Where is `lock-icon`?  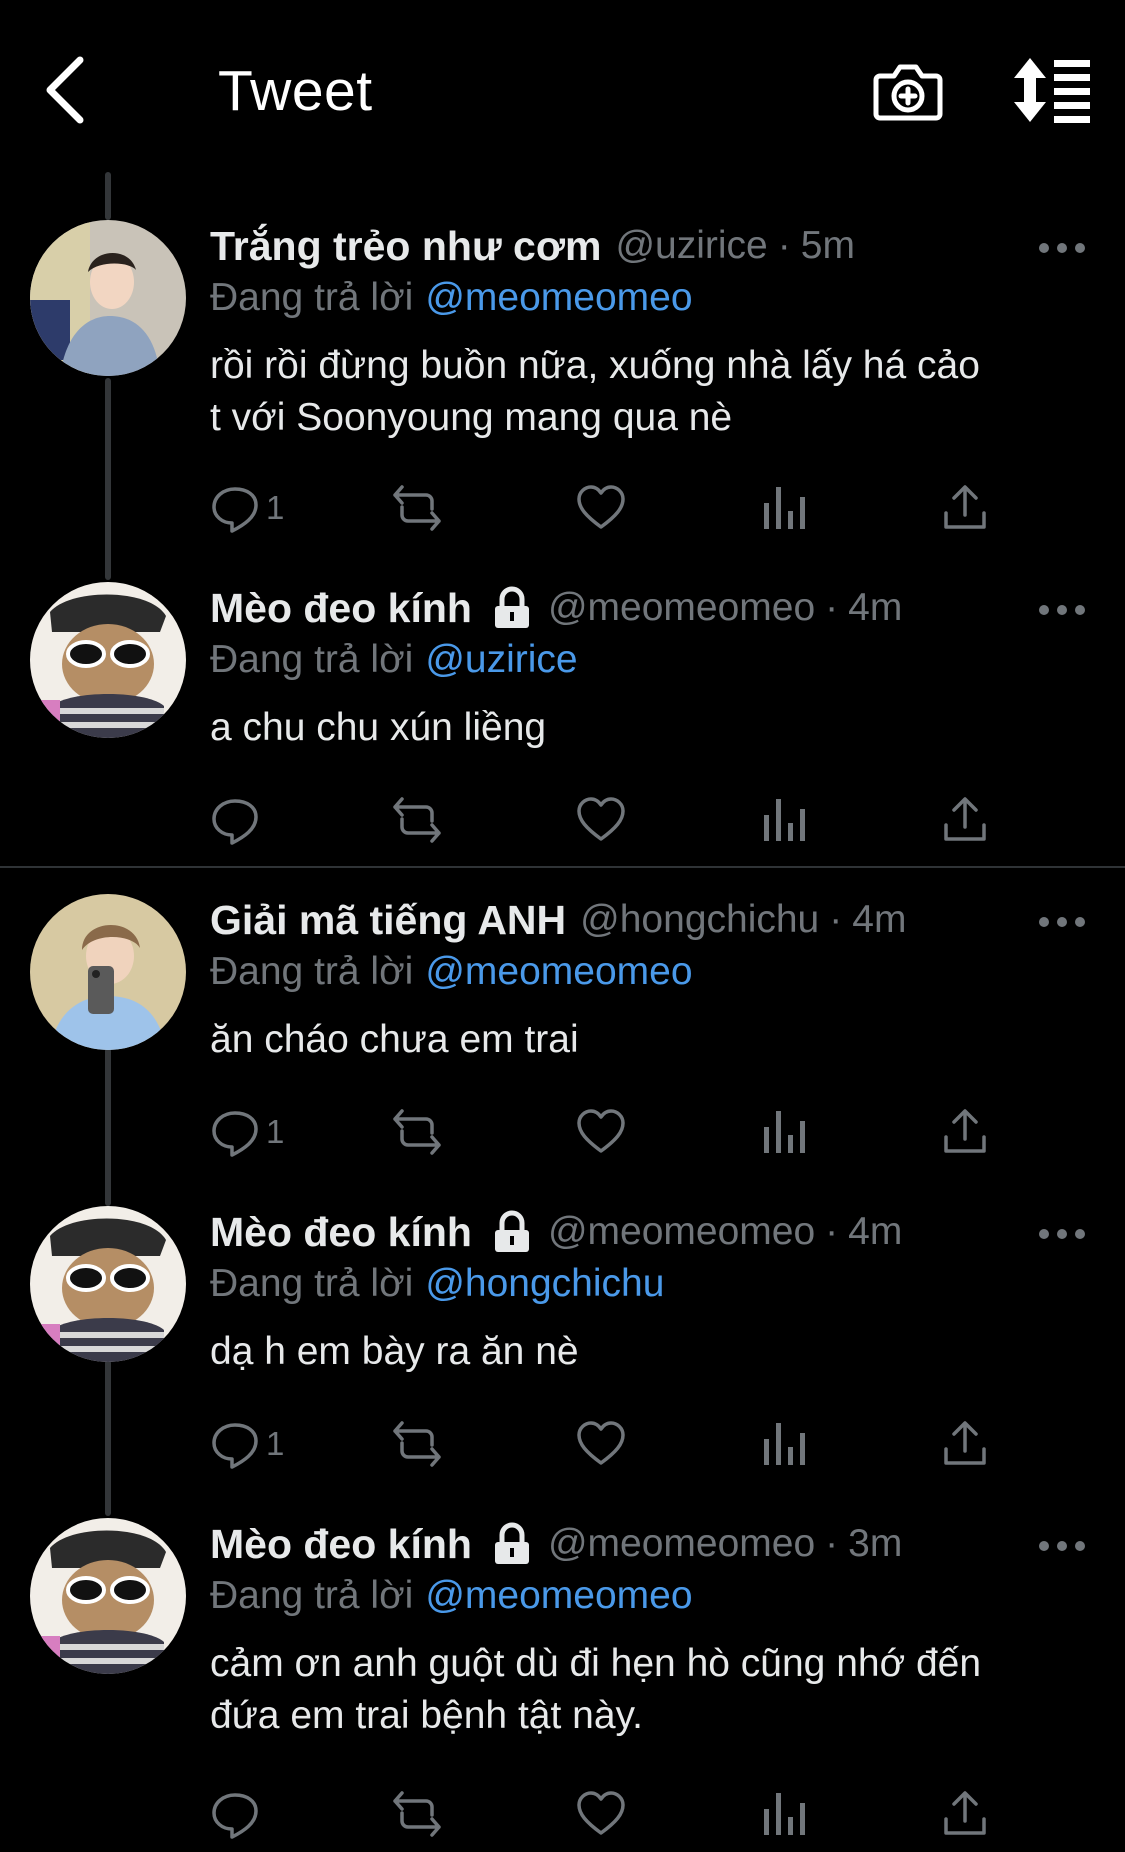 lock-icon is located at coordinates (511, 1543).